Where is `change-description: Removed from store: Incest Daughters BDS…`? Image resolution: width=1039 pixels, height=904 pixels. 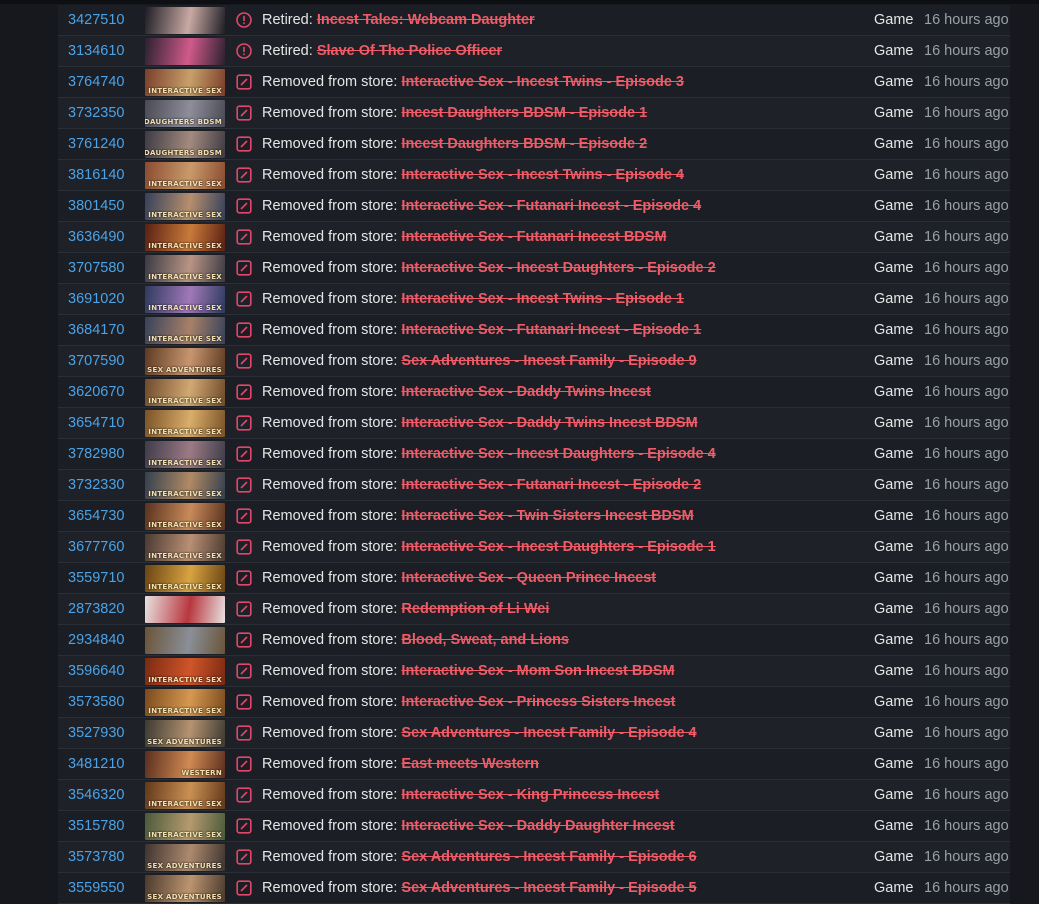
change-description: Removed from store: Incest Daughters BDS… is located at coordinates (562, 113).